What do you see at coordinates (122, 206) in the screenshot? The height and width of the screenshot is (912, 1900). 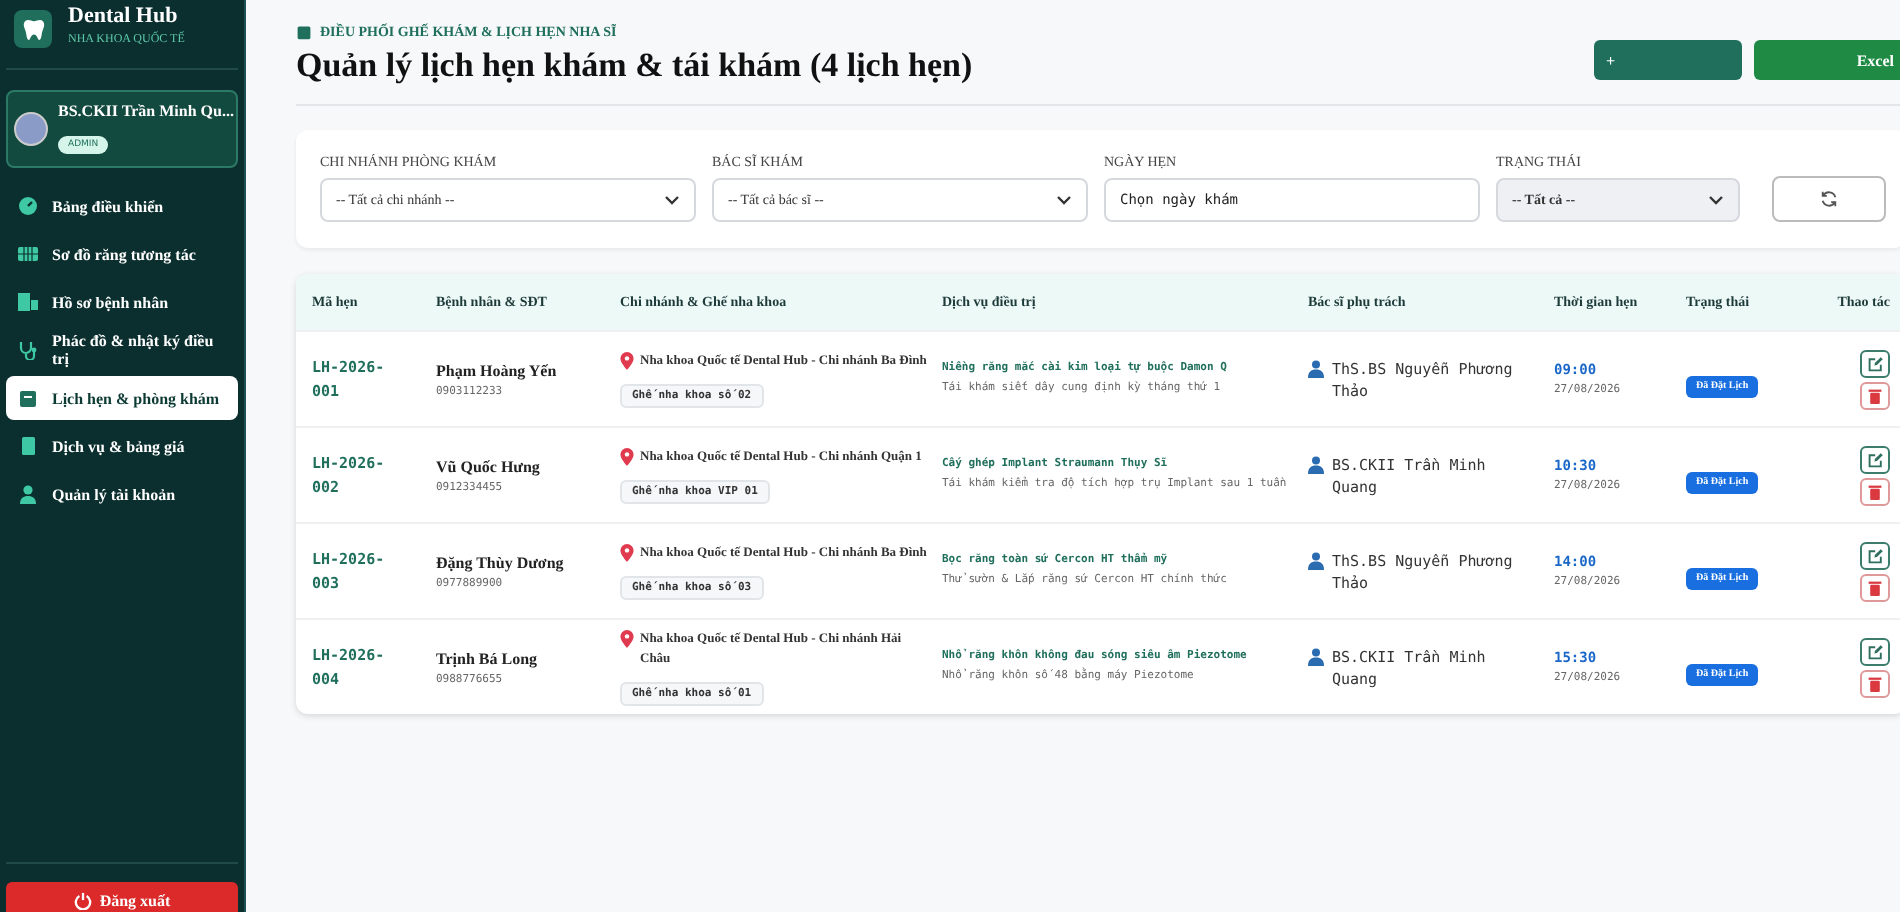 I see `nav-item: Bảng điều khiển` at bounding box center [122, 206].